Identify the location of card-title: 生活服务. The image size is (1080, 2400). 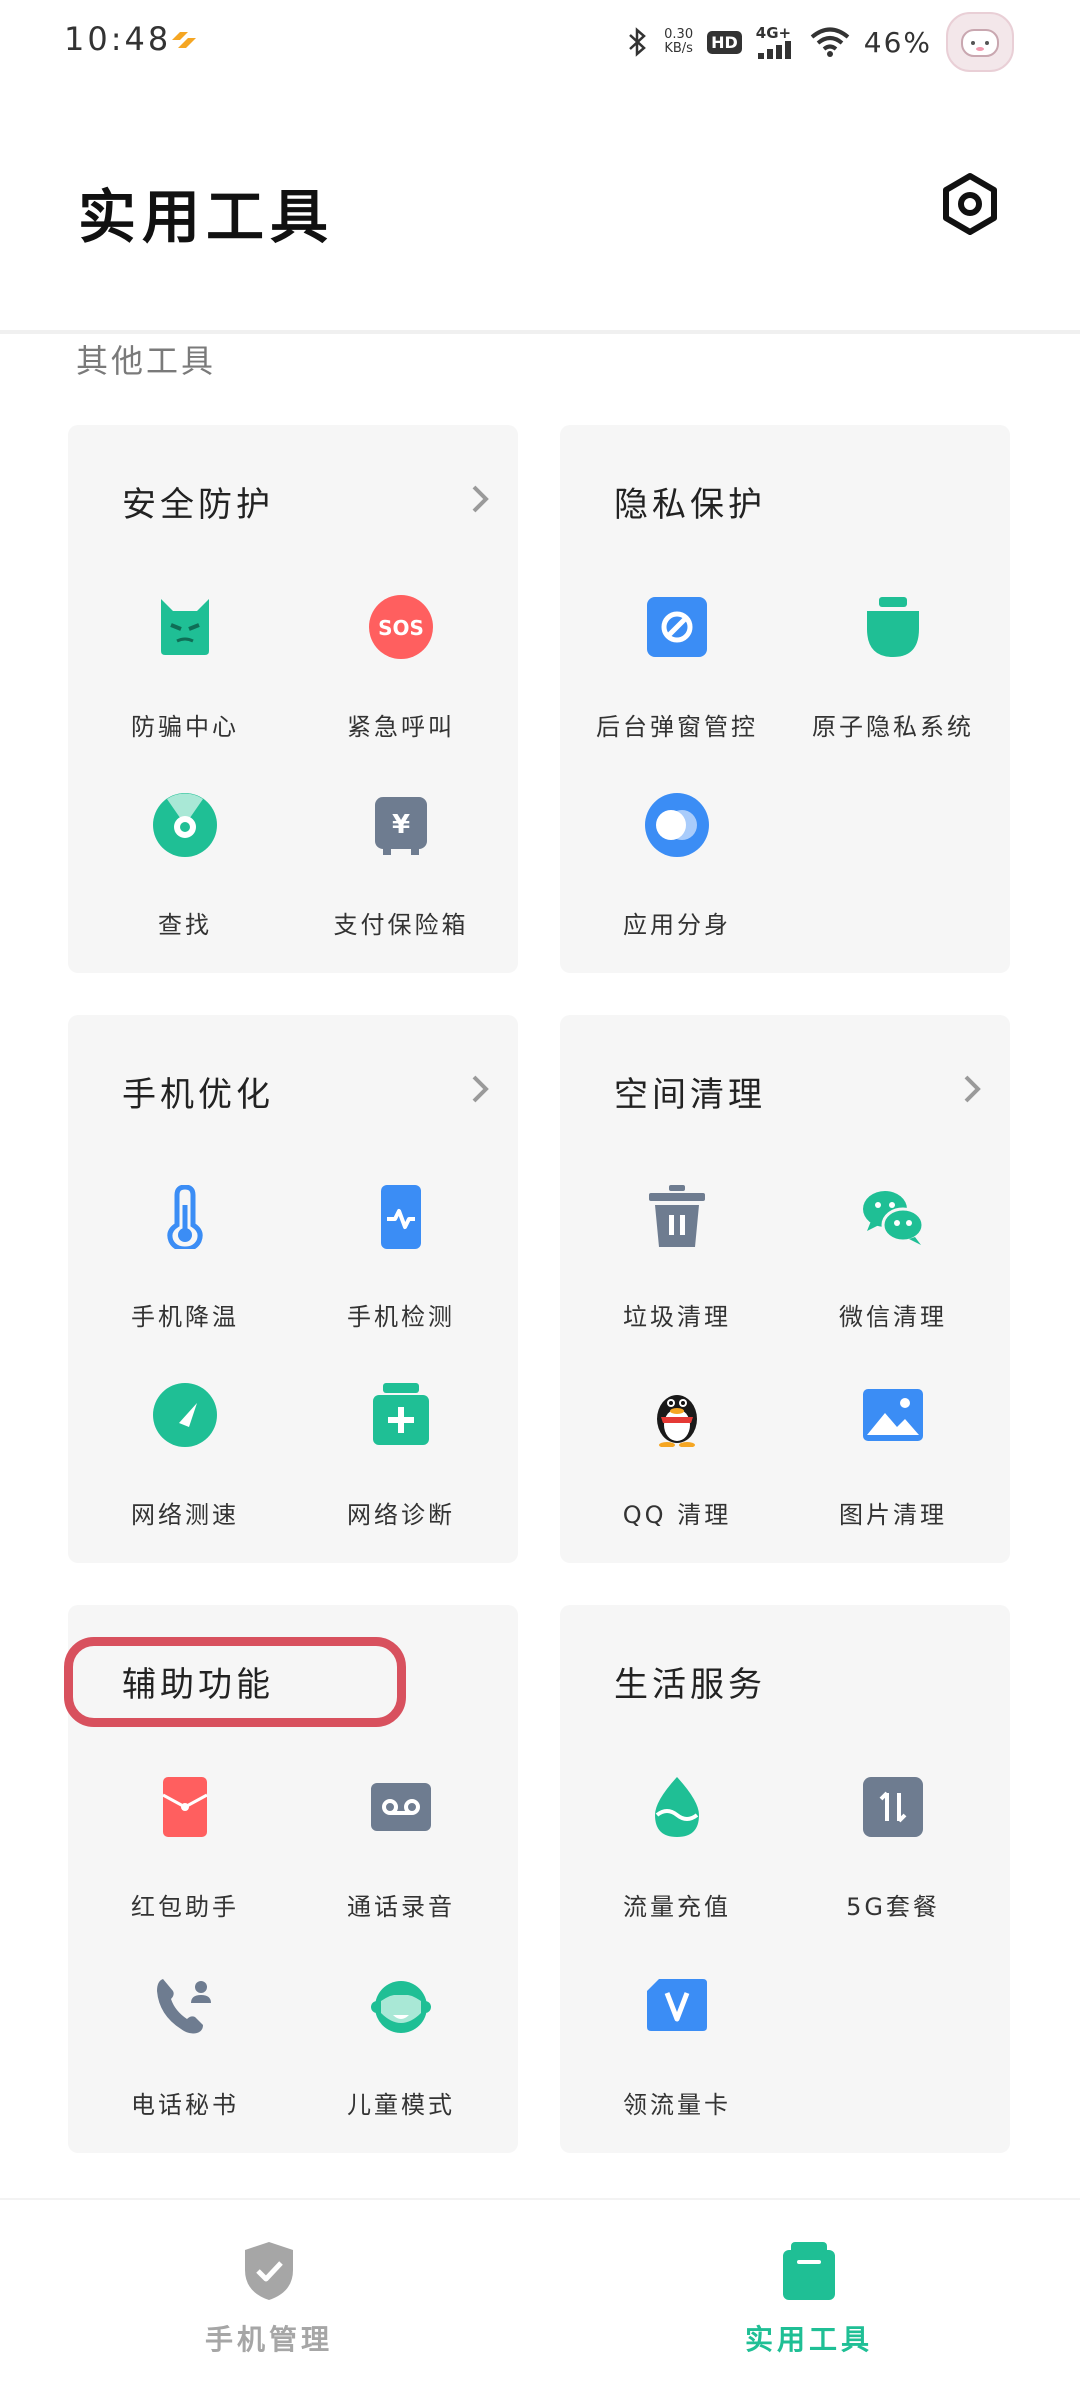
(690, 1681).